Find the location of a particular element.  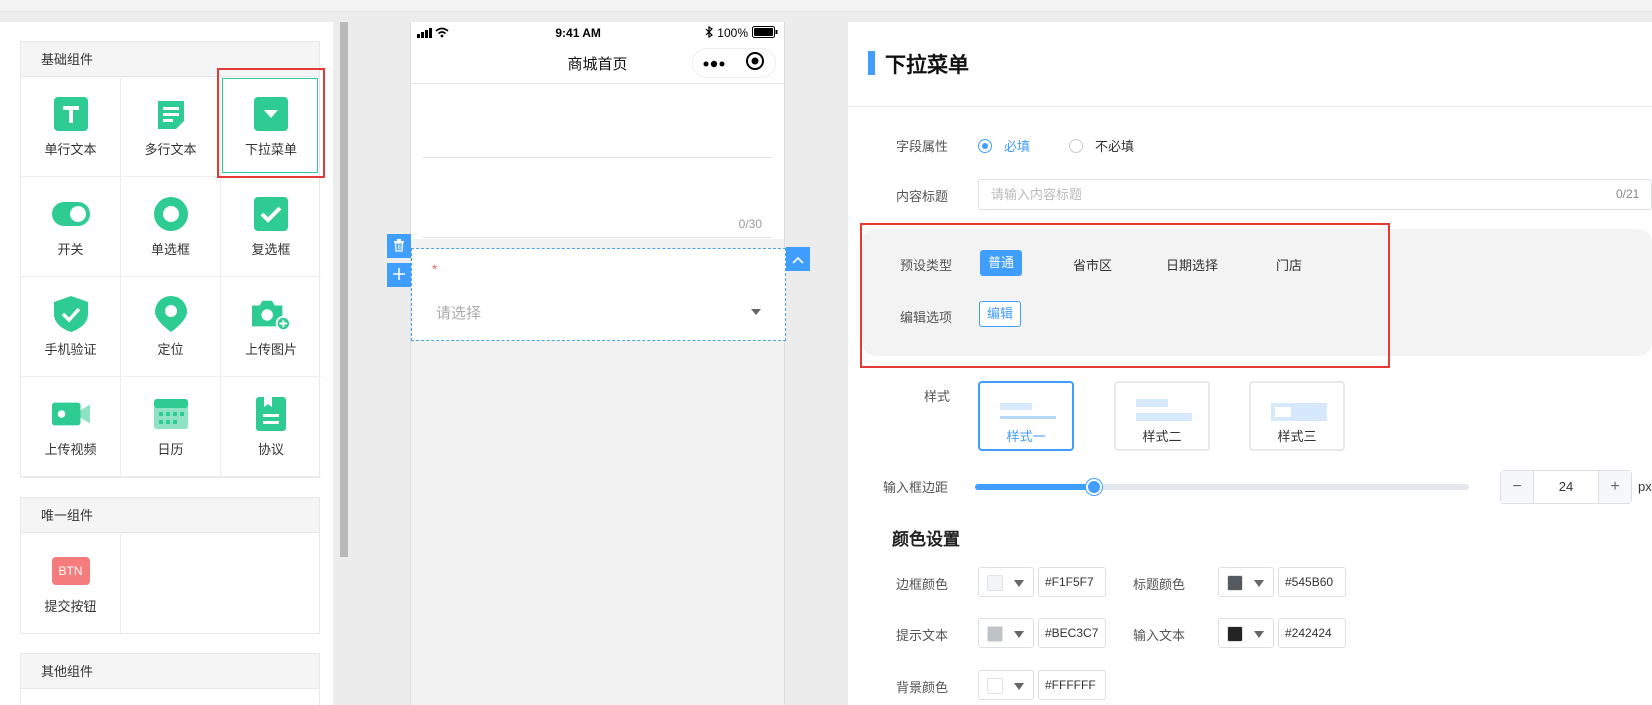

title-accent-bar is located at coordinates (871, 63).